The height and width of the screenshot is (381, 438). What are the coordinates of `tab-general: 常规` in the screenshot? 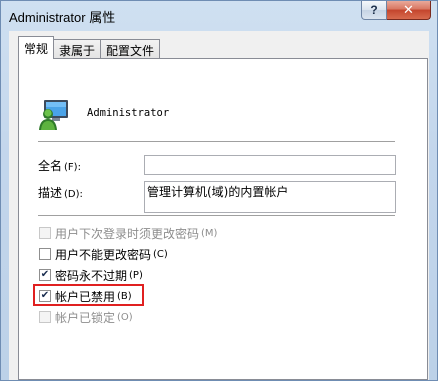 It's located at (36, 47).